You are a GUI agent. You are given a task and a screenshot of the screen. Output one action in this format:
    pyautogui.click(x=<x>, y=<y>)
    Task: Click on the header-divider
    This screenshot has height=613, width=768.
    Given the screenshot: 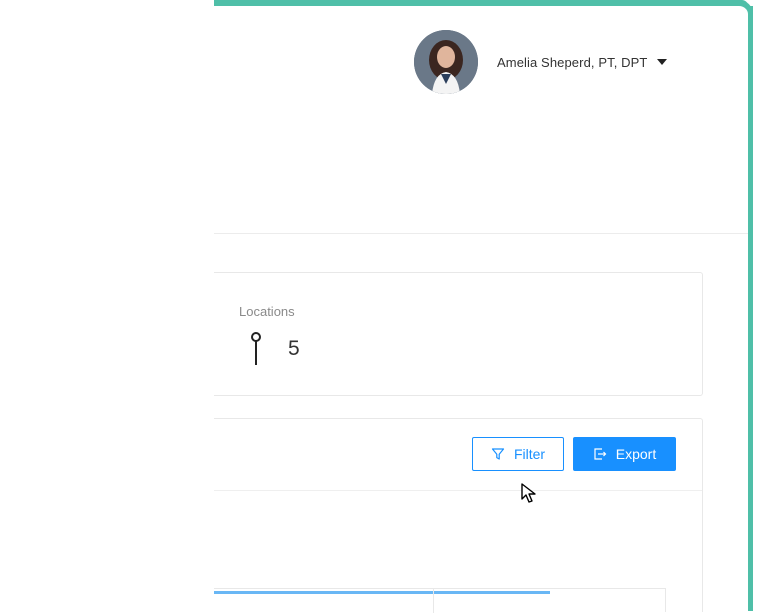 What is the action you would take?
    pyautogui.click(x=481, y=233)
    